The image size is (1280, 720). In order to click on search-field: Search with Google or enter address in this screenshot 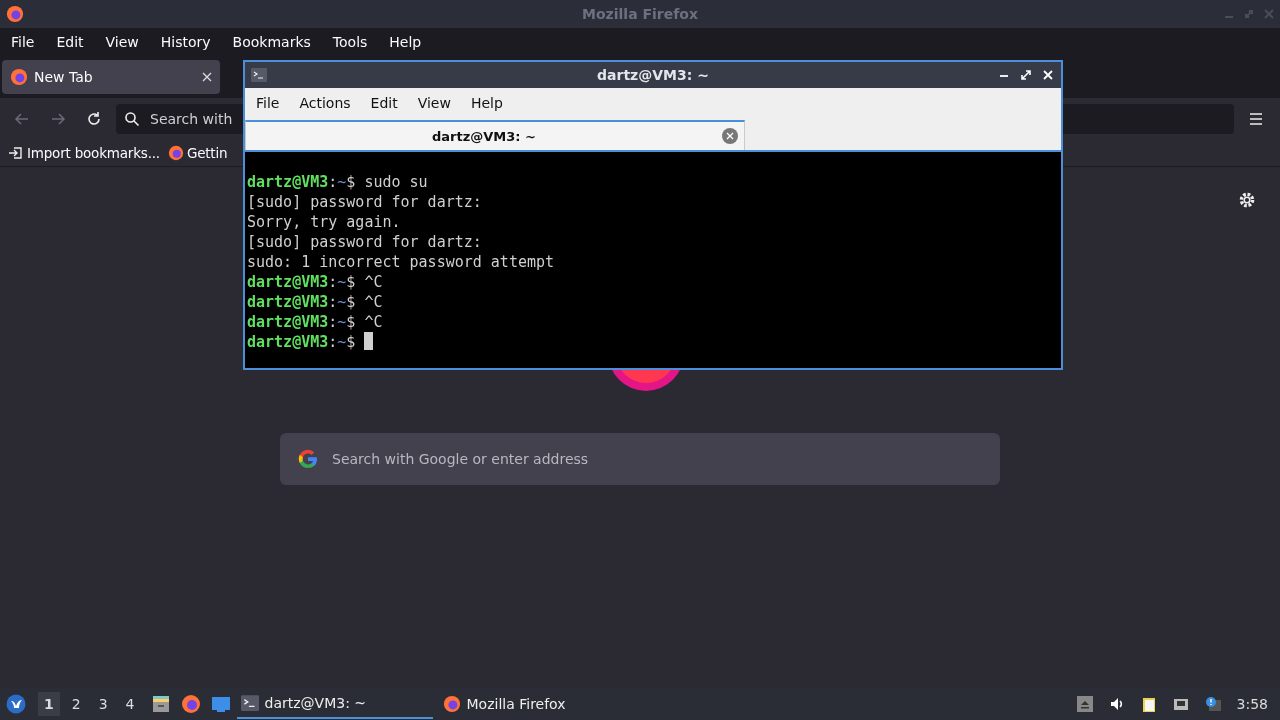, I will do `click(640, 459)`.